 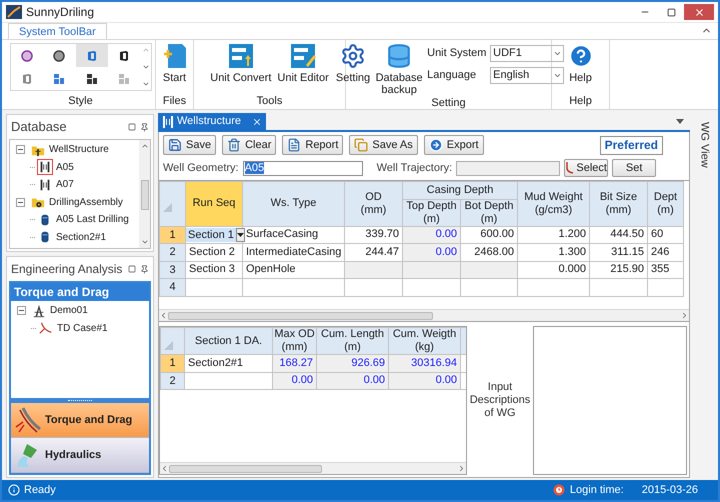 What do you see at coordinates (619, 235) in the screenshot?
I see `table-cell: 444.50` at bounding box center [619, 235].